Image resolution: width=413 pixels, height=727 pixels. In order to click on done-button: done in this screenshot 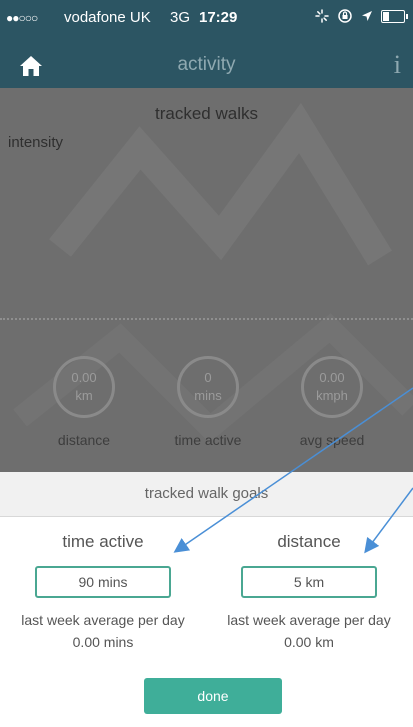, I will do `click(213, 696)`.